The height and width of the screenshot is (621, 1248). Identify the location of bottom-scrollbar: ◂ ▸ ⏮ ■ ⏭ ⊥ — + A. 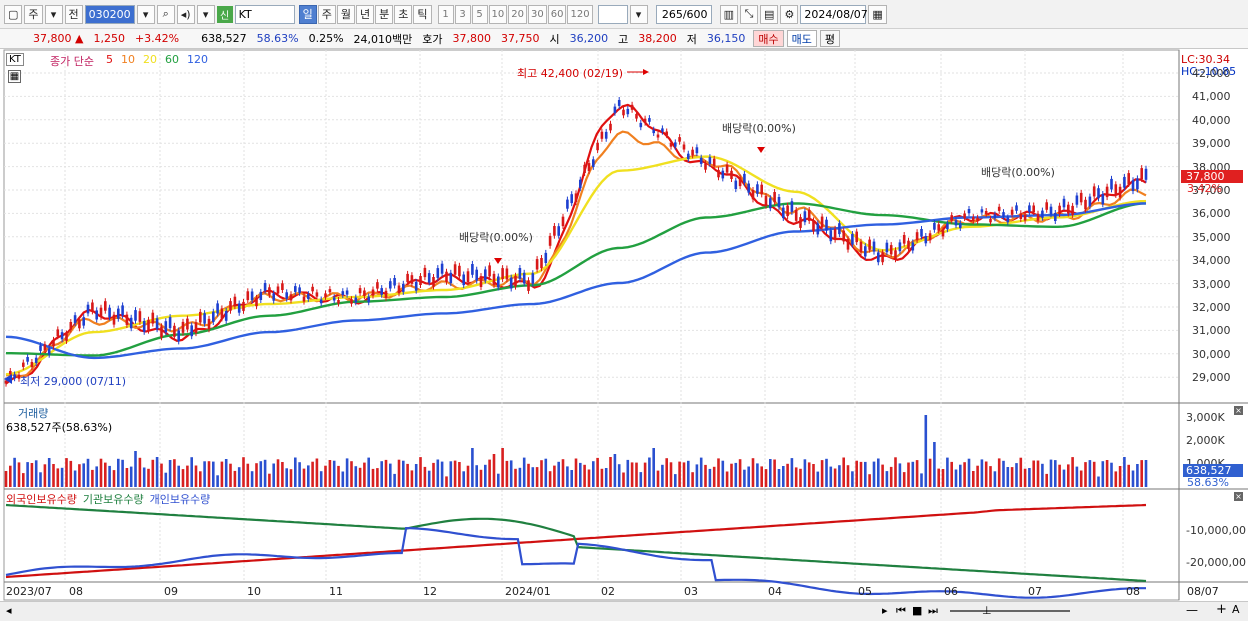
(624, 611).